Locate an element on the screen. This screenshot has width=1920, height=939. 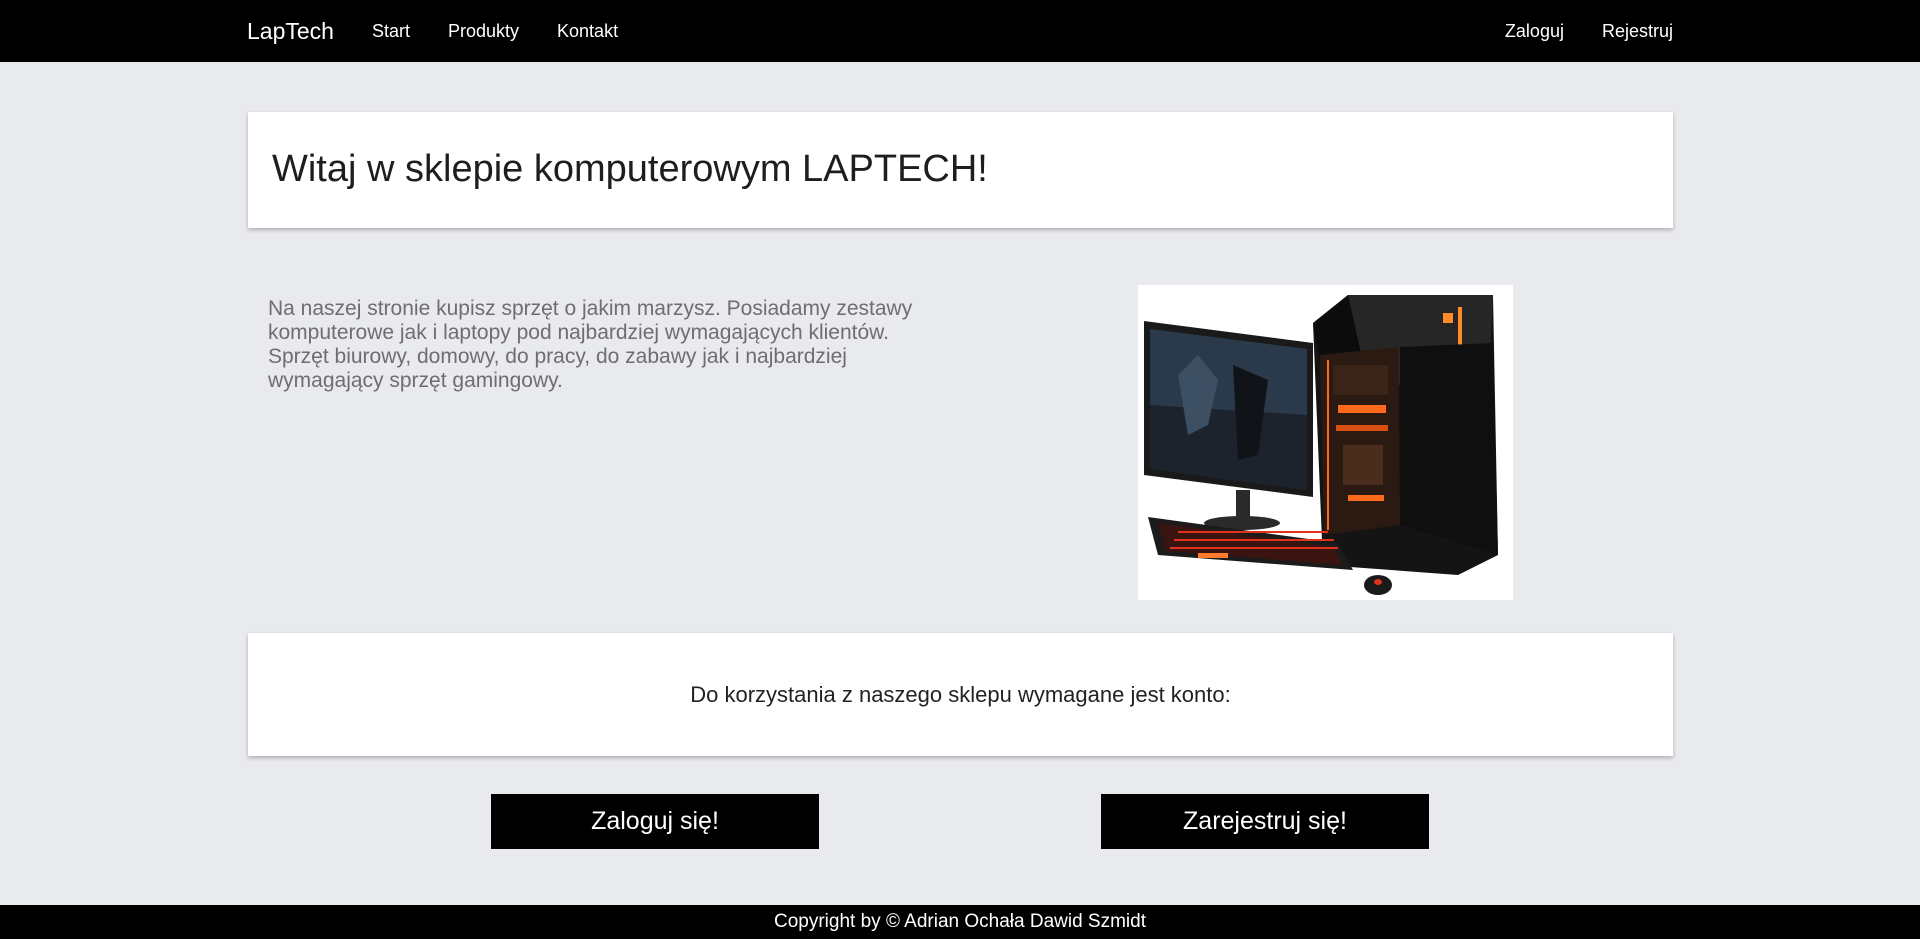
brand-logo-link: LapTech is located at coordinates (290, 31).